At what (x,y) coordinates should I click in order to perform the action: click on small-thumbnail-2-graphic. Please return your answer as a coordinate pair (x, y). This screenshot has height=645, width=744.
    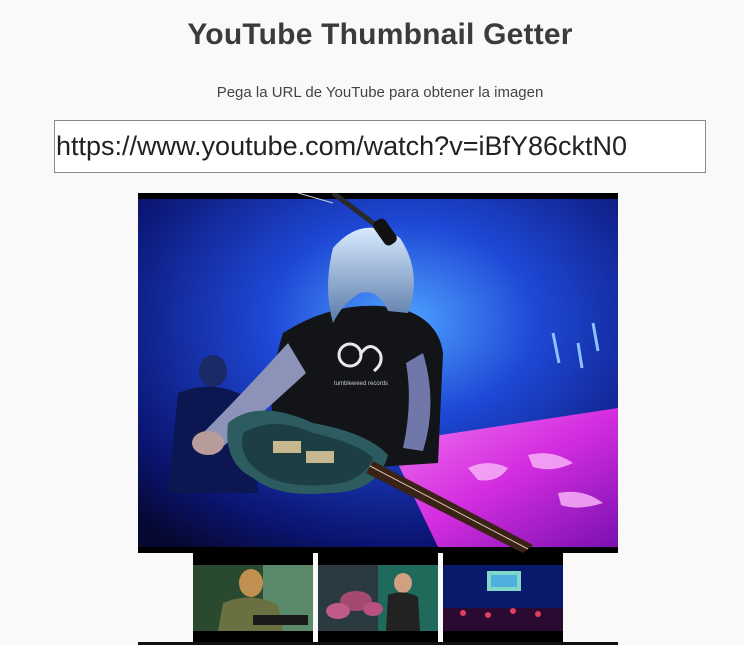
    Looking at the image, I should click on (378, 598).